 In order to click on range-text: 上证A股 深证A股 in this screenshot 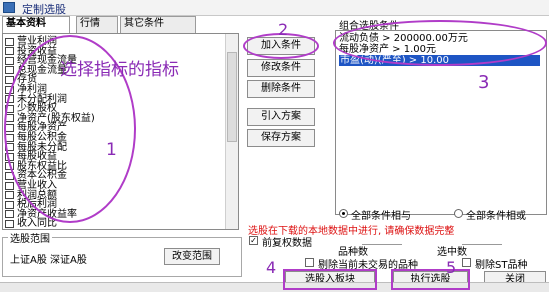, I will do `click(48, 260)`.